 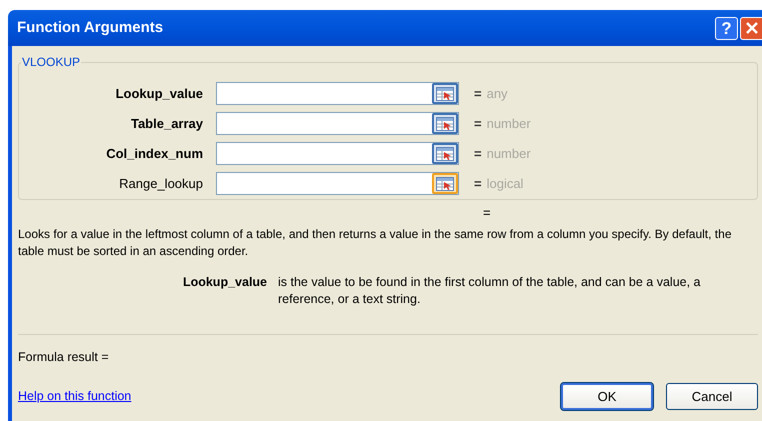 What do you see at coordinates (167, 123) in the screenshot?
I see `argument-label: Table_array` at bounding box center [167, 123].